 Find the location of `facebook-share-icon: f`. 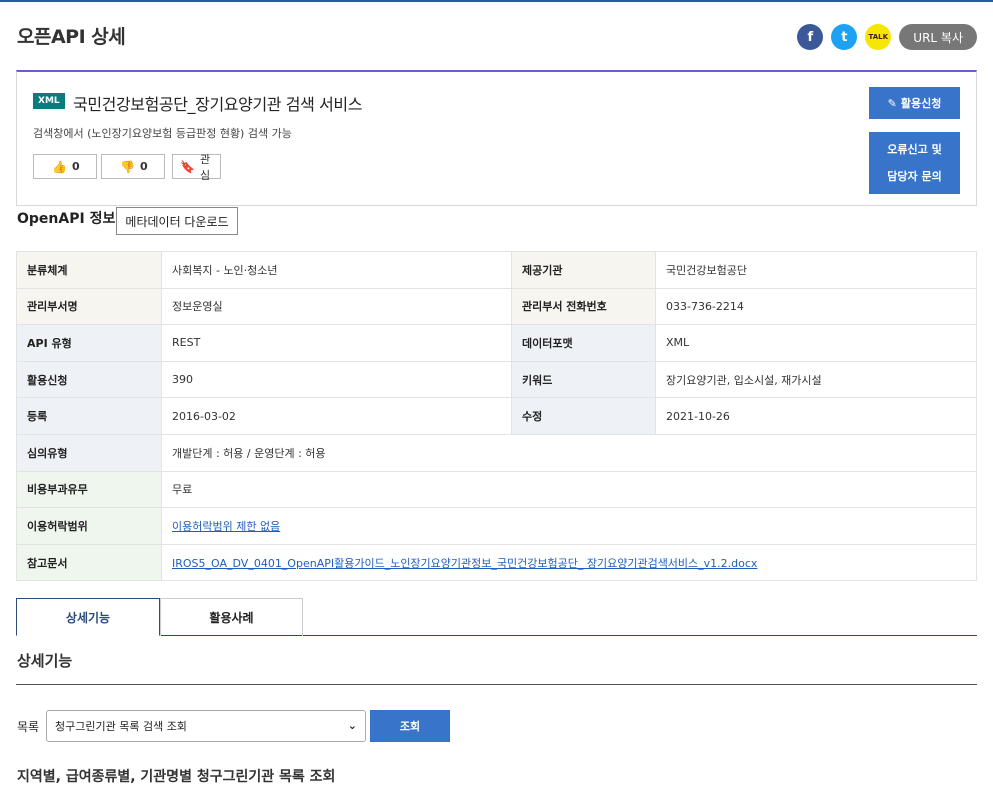

facebook-share-icon: f is located at coordinates (810, 37).